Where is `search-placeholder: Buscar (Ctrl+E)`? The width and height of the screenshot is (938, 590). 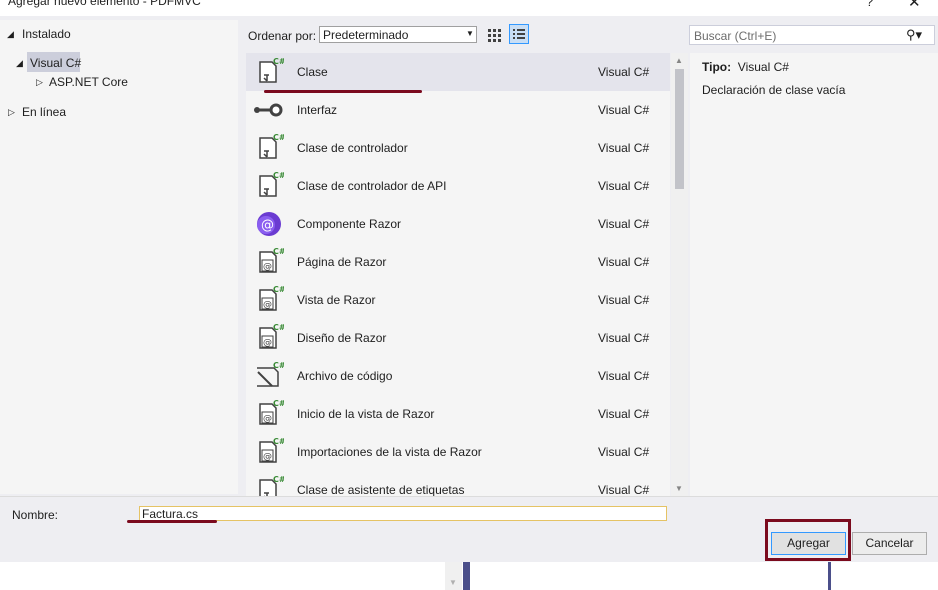 search-placeholder: Buscar (Ctrl+E) is located at coordinates (735, 36).